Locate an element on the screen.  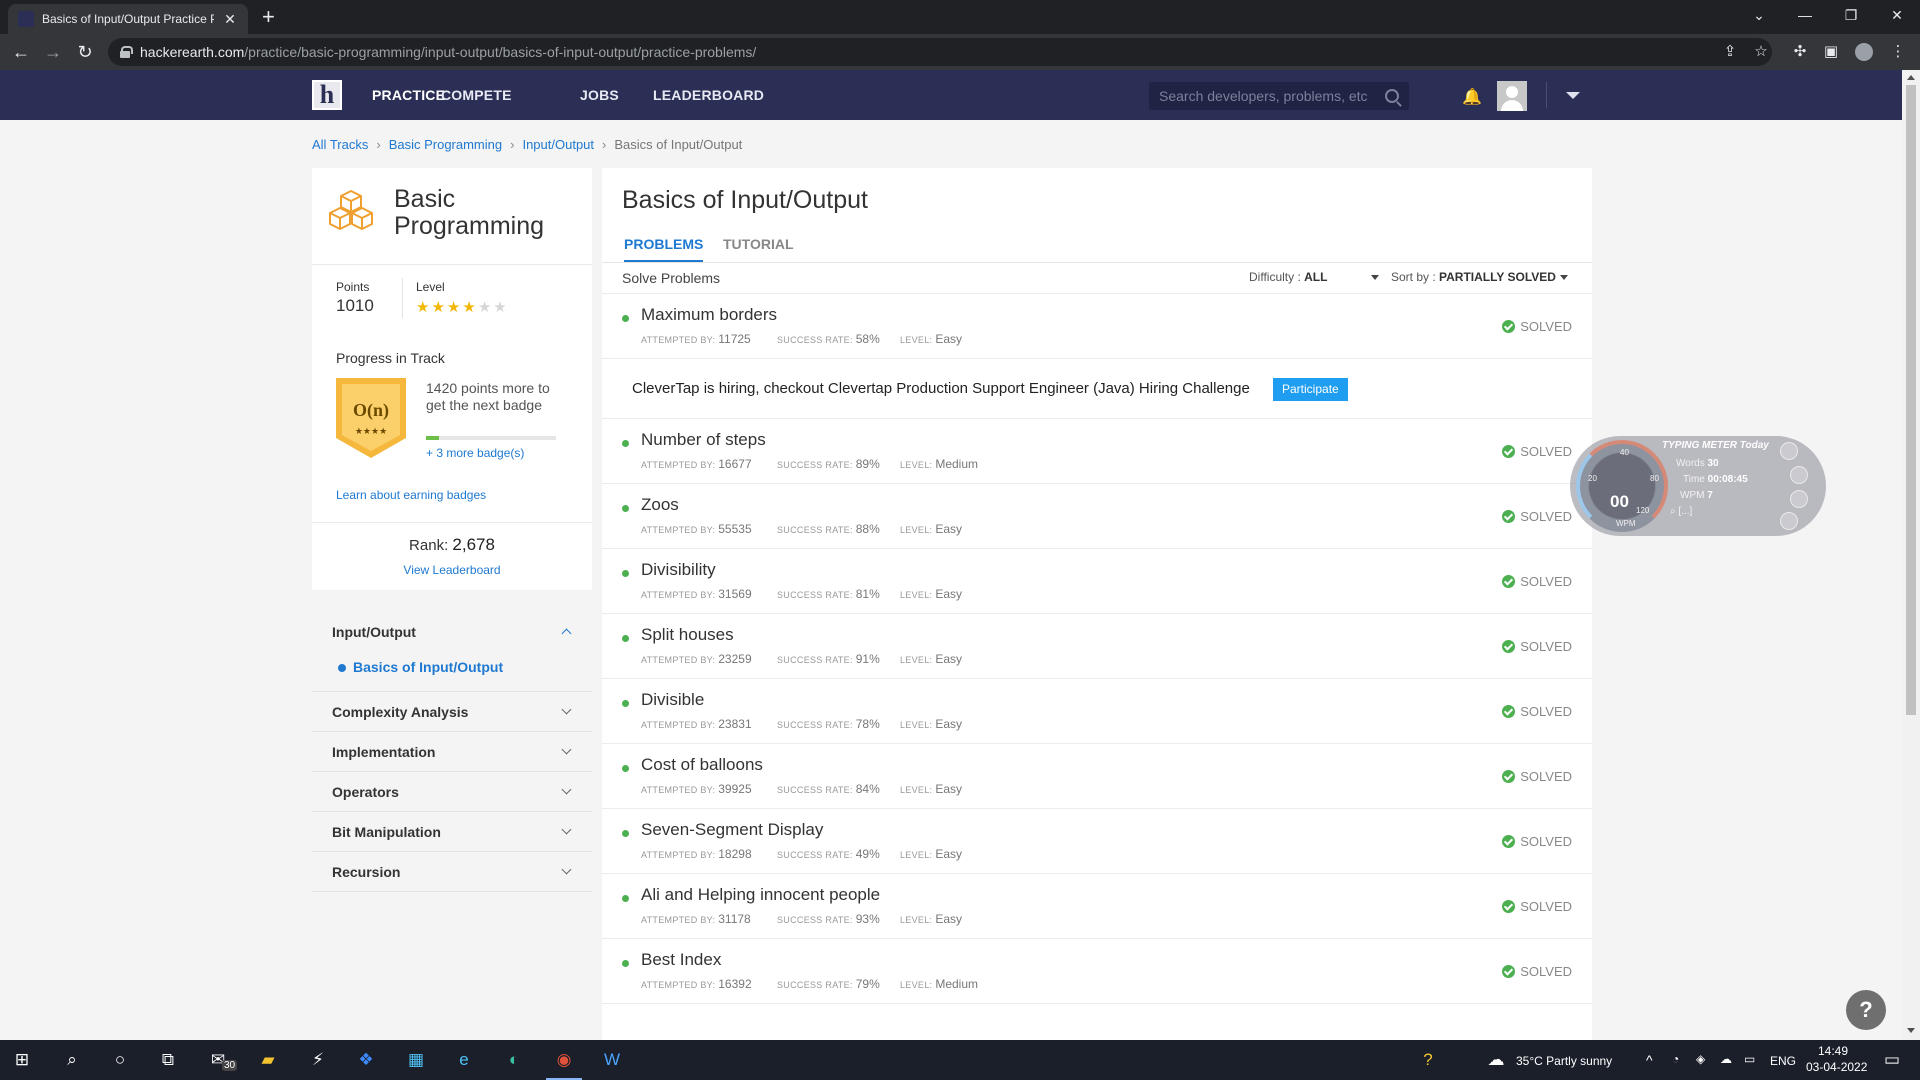
file-explorer-icon: ▰ is located at coordinates (268, 1060).